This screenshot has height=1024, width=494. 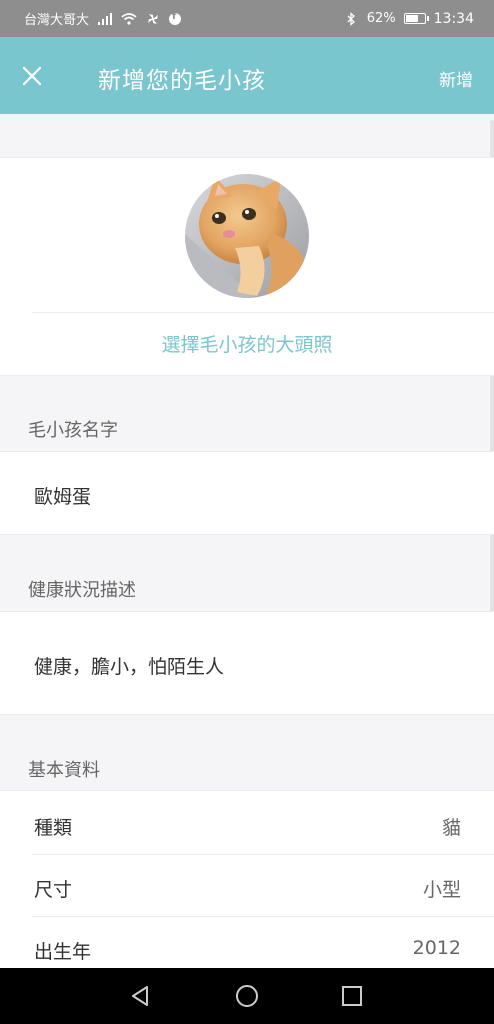 I want to click on health-description-value: 健康，膽小，怕陌生人, so click(x=129, y=667).